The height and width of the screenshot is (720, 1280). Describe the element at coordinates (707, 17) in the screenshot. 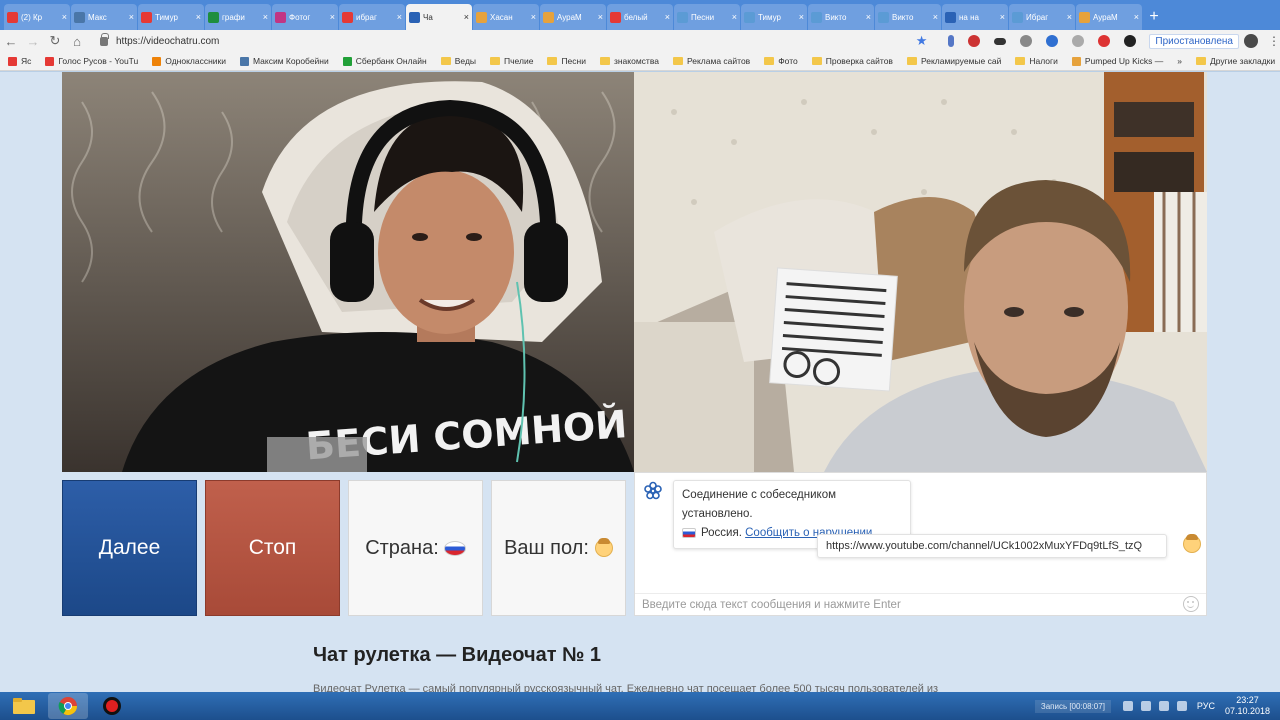

I see `browser-tab: Песни ×` at that location.